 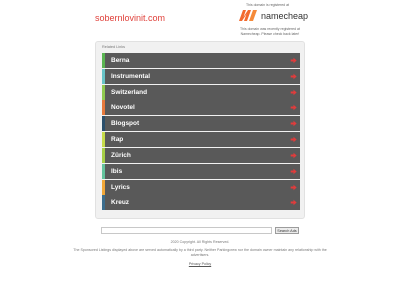 What do you see at coordinates (201, 108) in the screenshot?
I see `related-link-item: Novotel` at bounding box center [201, 108].